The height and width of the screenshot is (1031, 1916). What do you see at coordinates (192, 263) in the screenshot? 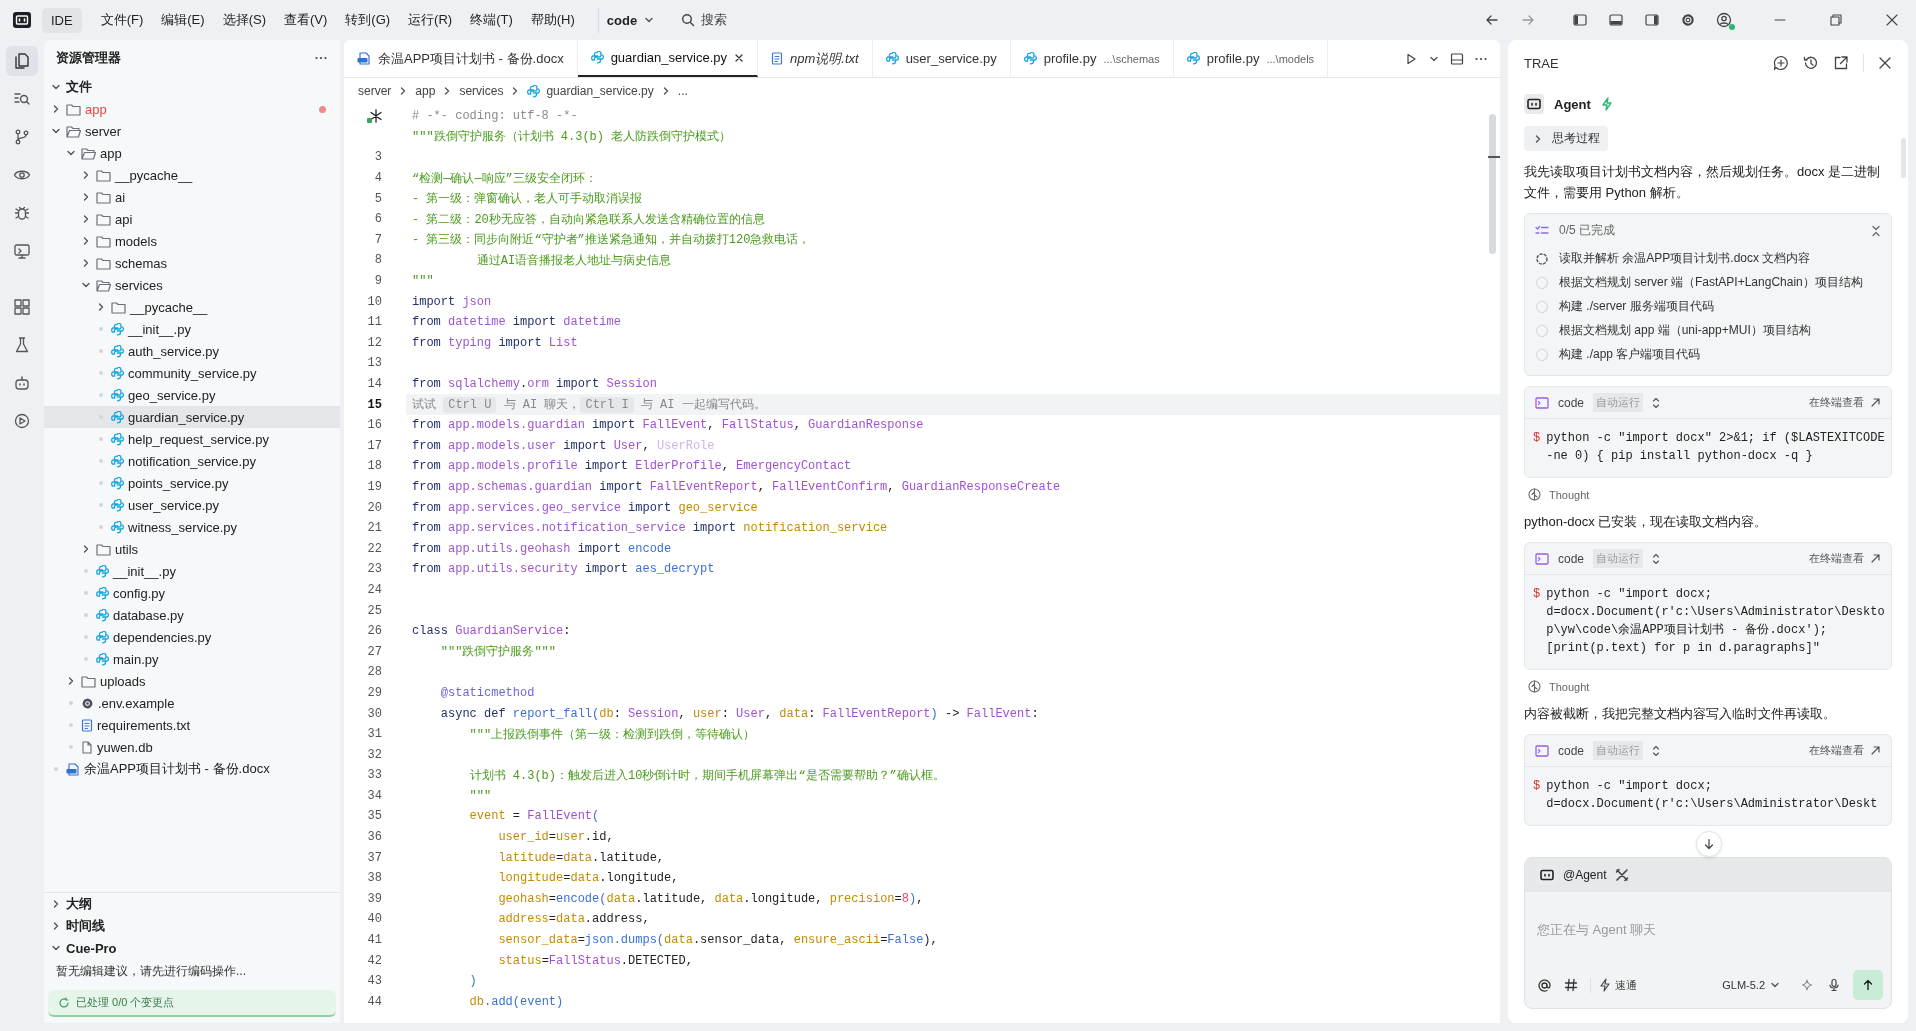
I see `file-tree-item: schemas` at bounding box center [192, 263].